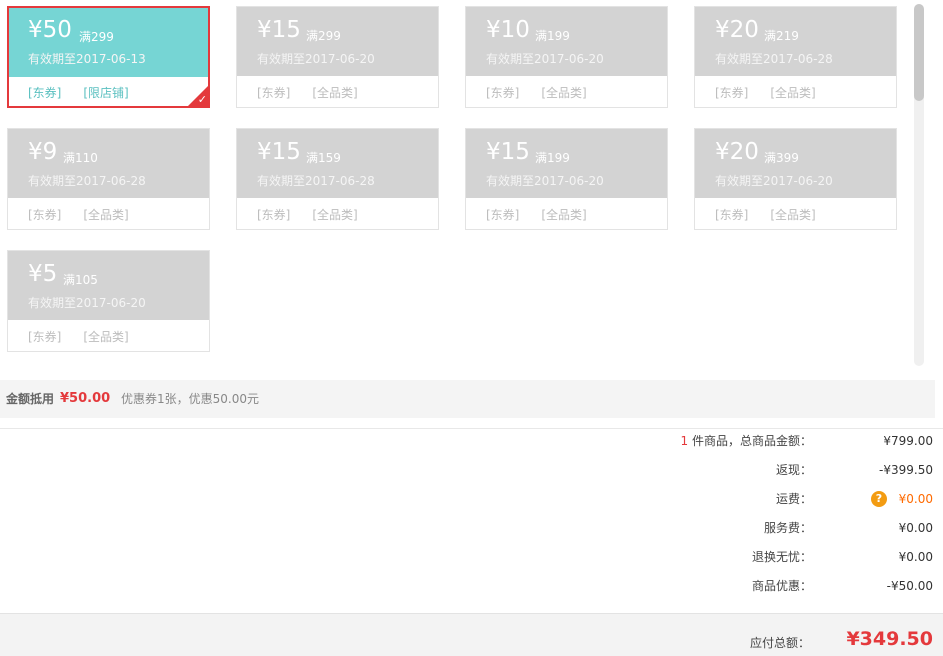 This screenshot has width=943, height=656. Describe the element at coordinates (471, 428) in the screenshot. I see `divider` at that location.